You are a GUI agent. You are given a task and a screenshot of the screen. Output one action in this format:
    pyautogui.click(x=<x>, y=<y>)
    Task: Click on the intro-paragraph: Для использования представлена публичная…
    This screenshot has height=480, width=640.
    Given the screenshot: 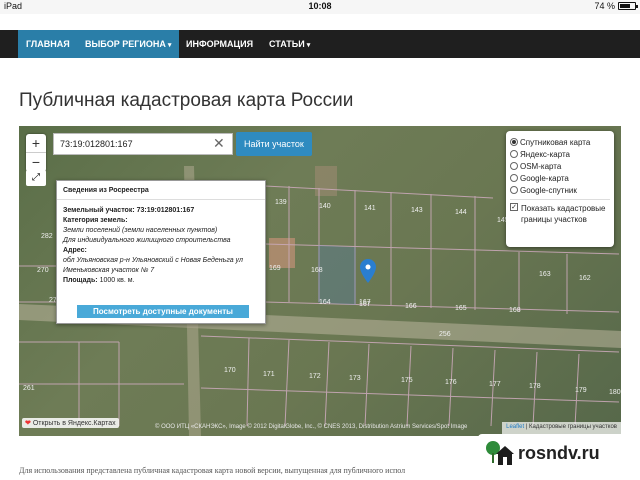 What is the action you would take?
    pyautogui.click(x=212, y=470)
    